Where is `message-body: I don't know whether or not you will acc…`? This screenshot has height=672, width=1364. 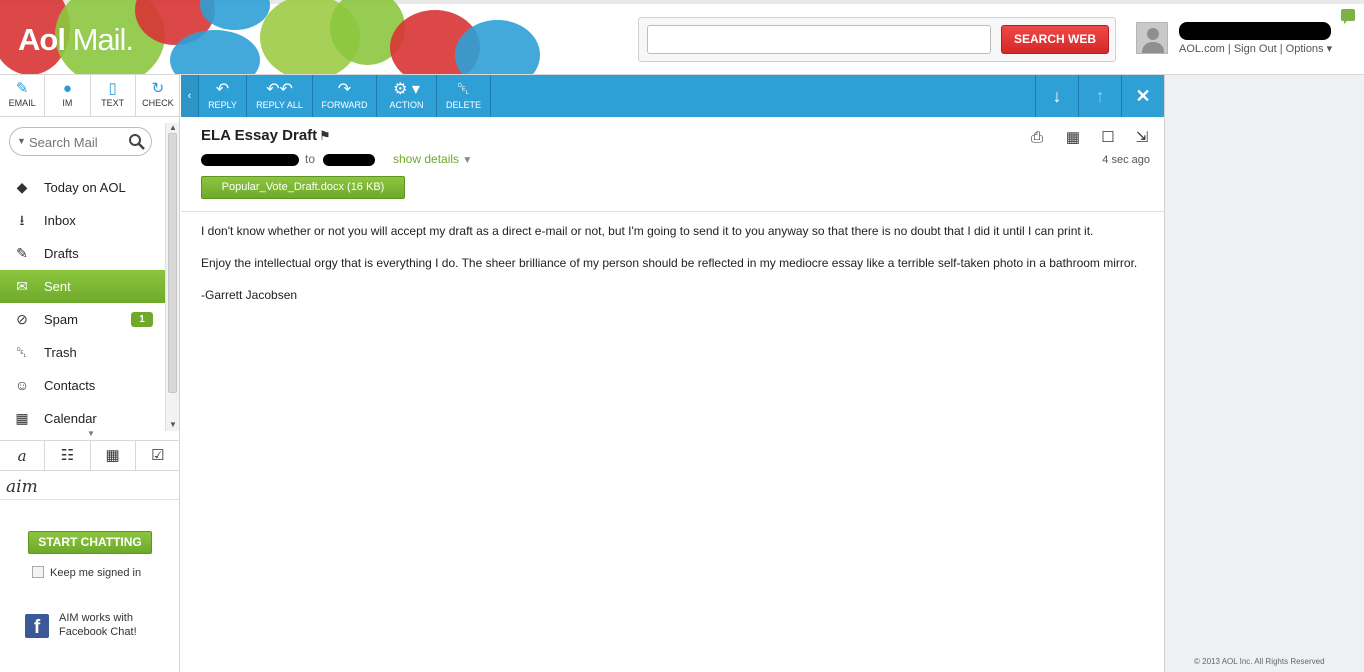 message-body: I don't know whether or not you will acc… is located at coordinates (673, 271).